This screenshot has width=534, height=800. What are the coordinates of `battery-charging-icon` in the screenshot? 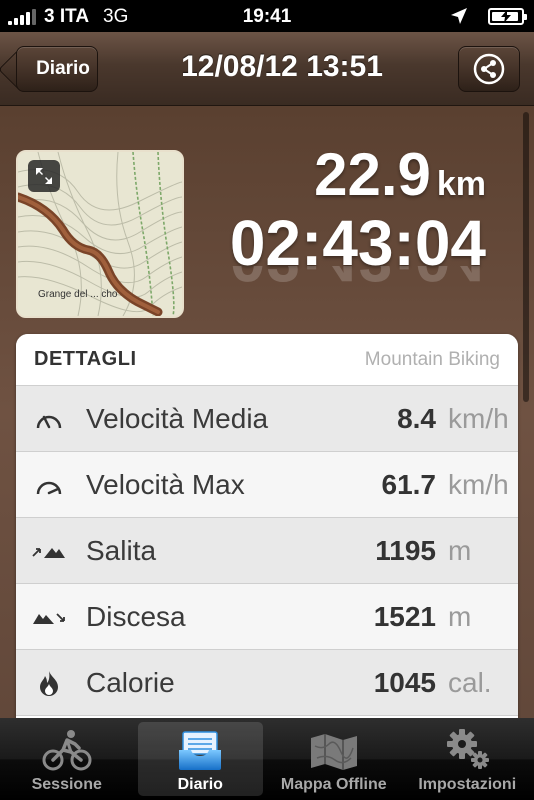 It's located at (507, 16).